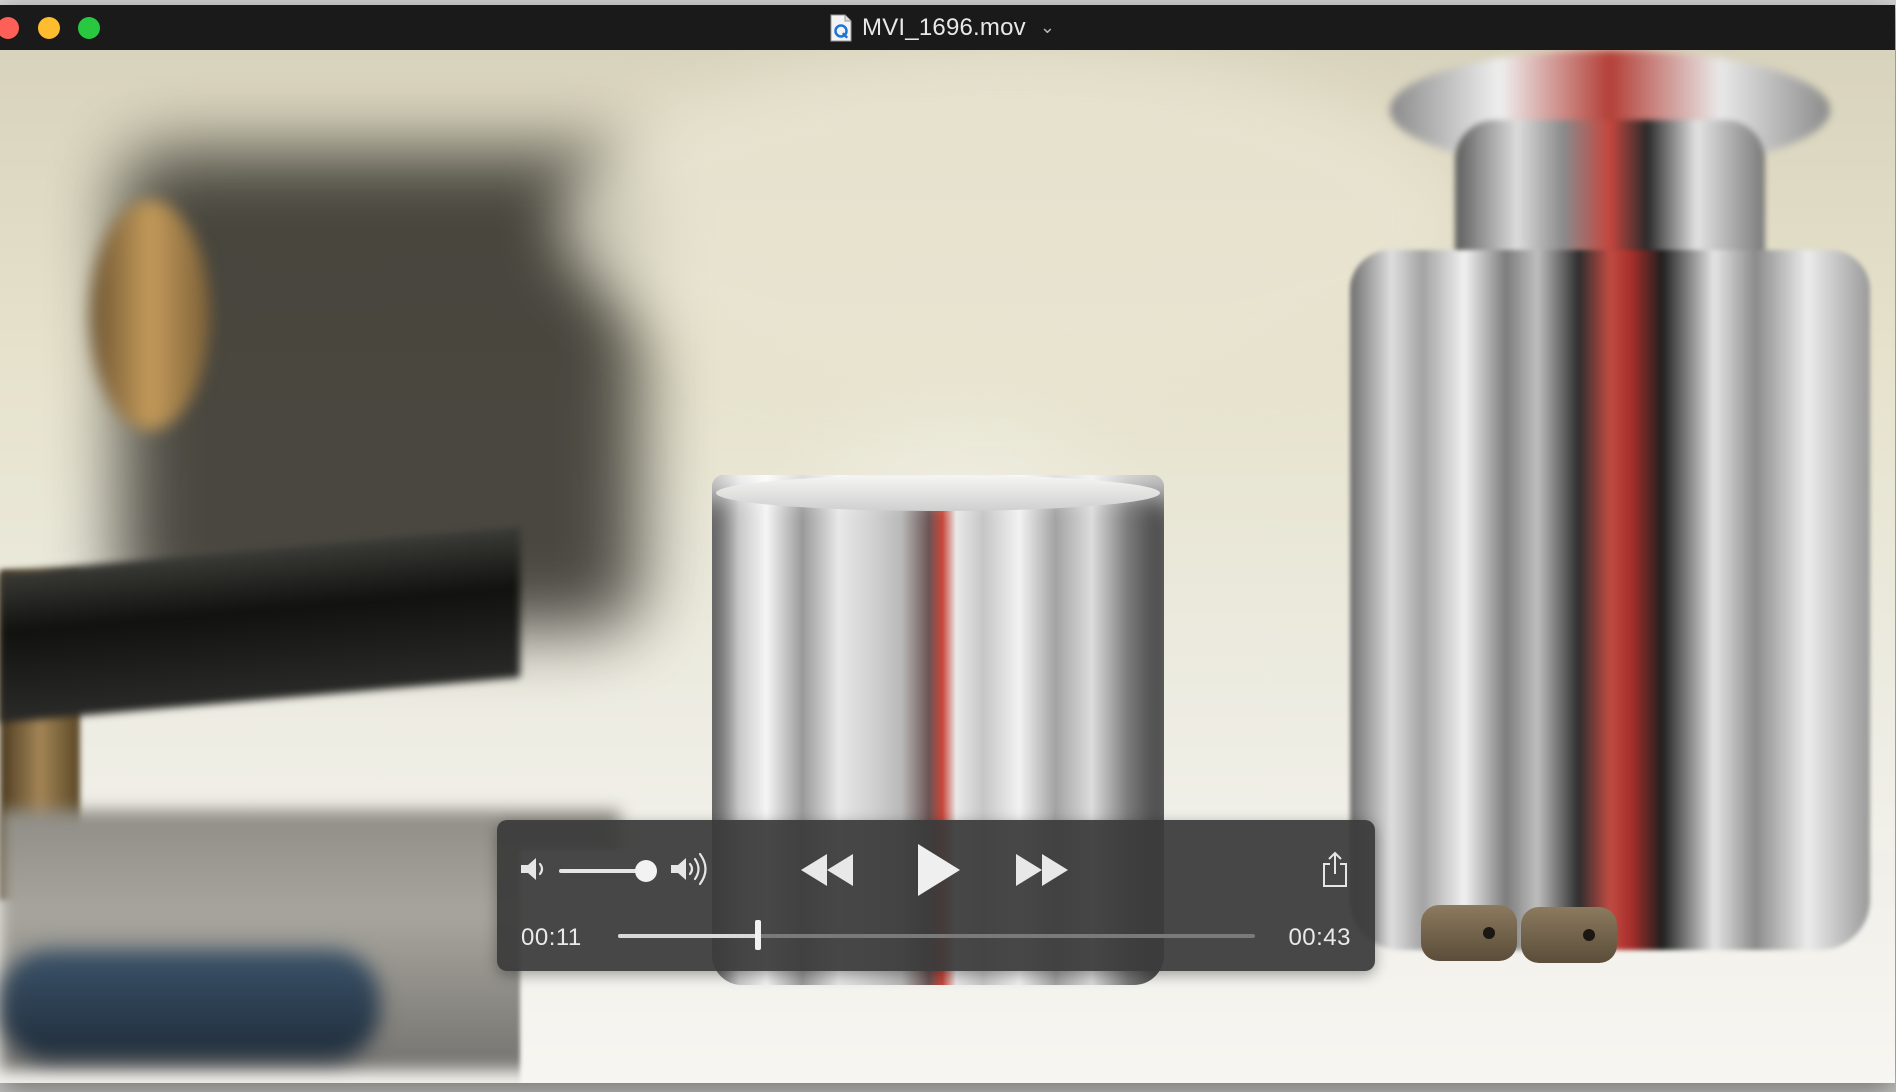 The image size is (1896, 1092). I want to click on video-scene-brass-part, so click(150, 315).